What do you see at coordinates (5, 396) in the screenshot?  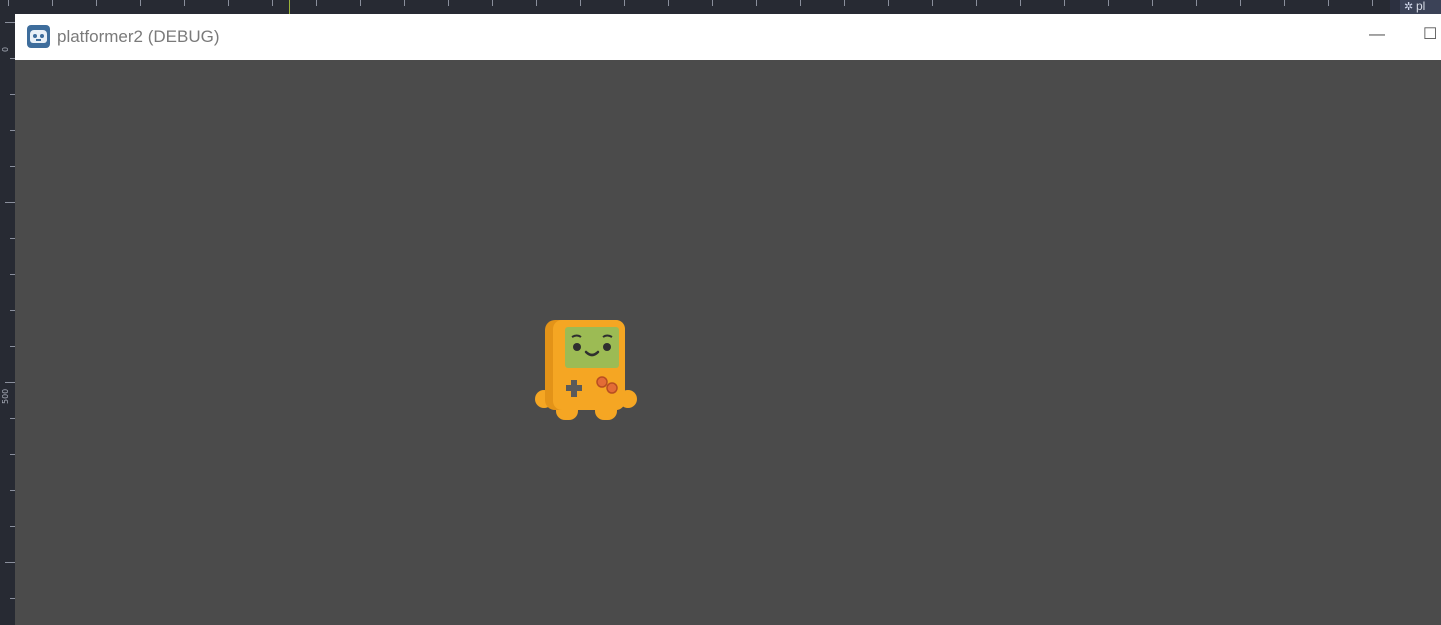 I see `ruler-label-500: 500` at bounding box center [5, 396].